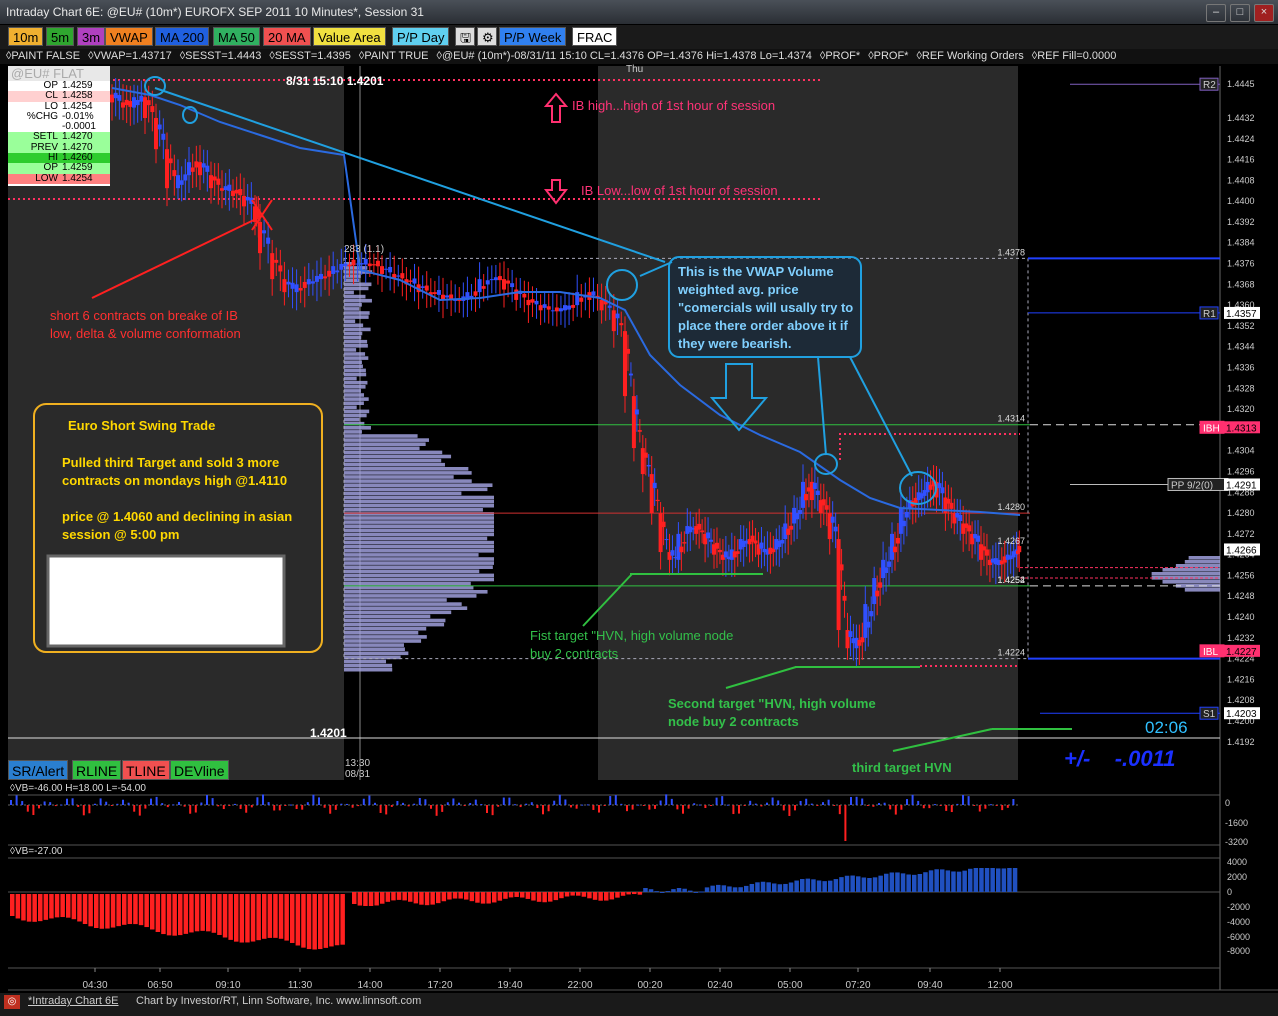 The width and height of the screenshot is (1278, 1016). I want to click on price-tick-label: 1.4384, so click(1241, 243).